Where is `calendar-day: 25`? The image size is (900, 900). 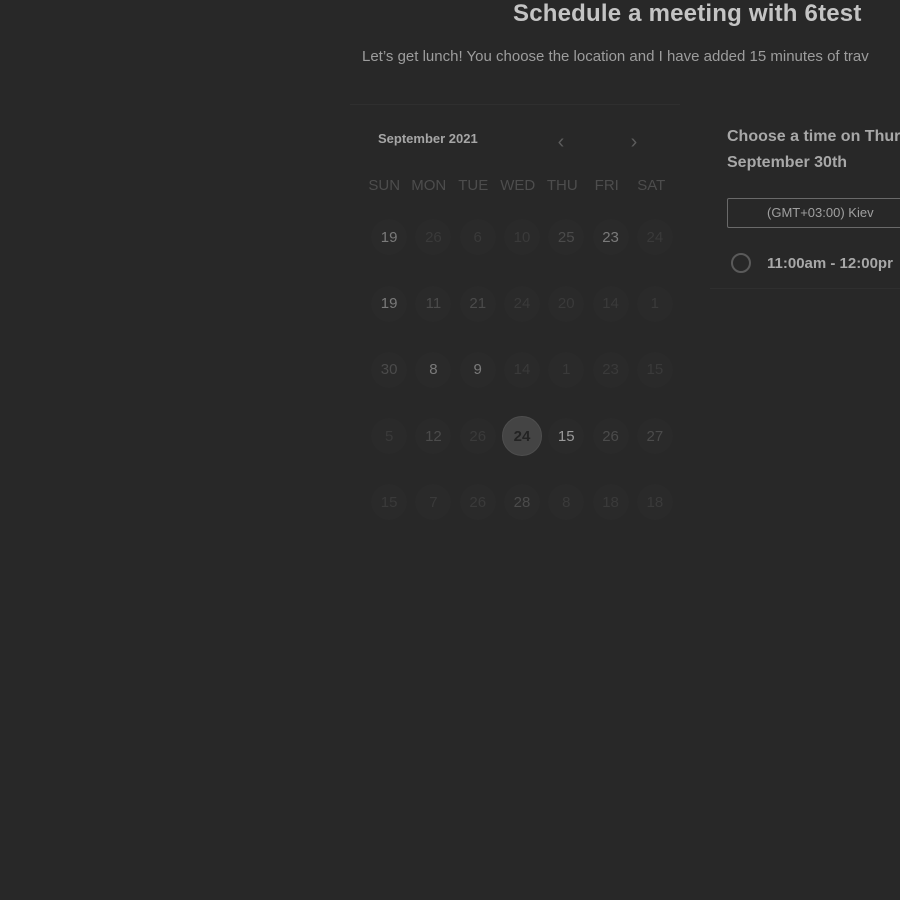 calendar-day: 25 is located at coordinates (566, 237).